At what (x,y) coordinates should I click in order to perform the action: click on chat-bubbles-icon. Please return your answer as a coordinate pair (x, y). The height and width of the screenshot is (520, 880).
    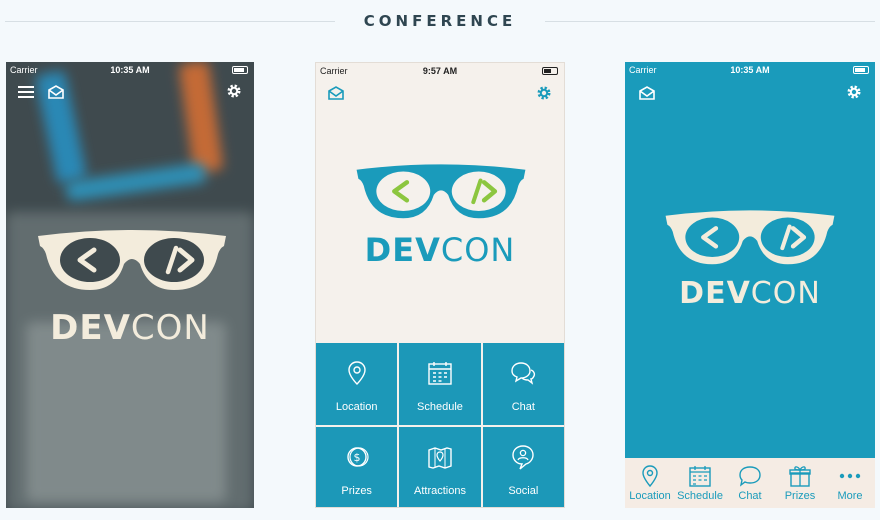
    Looking at the image, I should click on (523, 373).